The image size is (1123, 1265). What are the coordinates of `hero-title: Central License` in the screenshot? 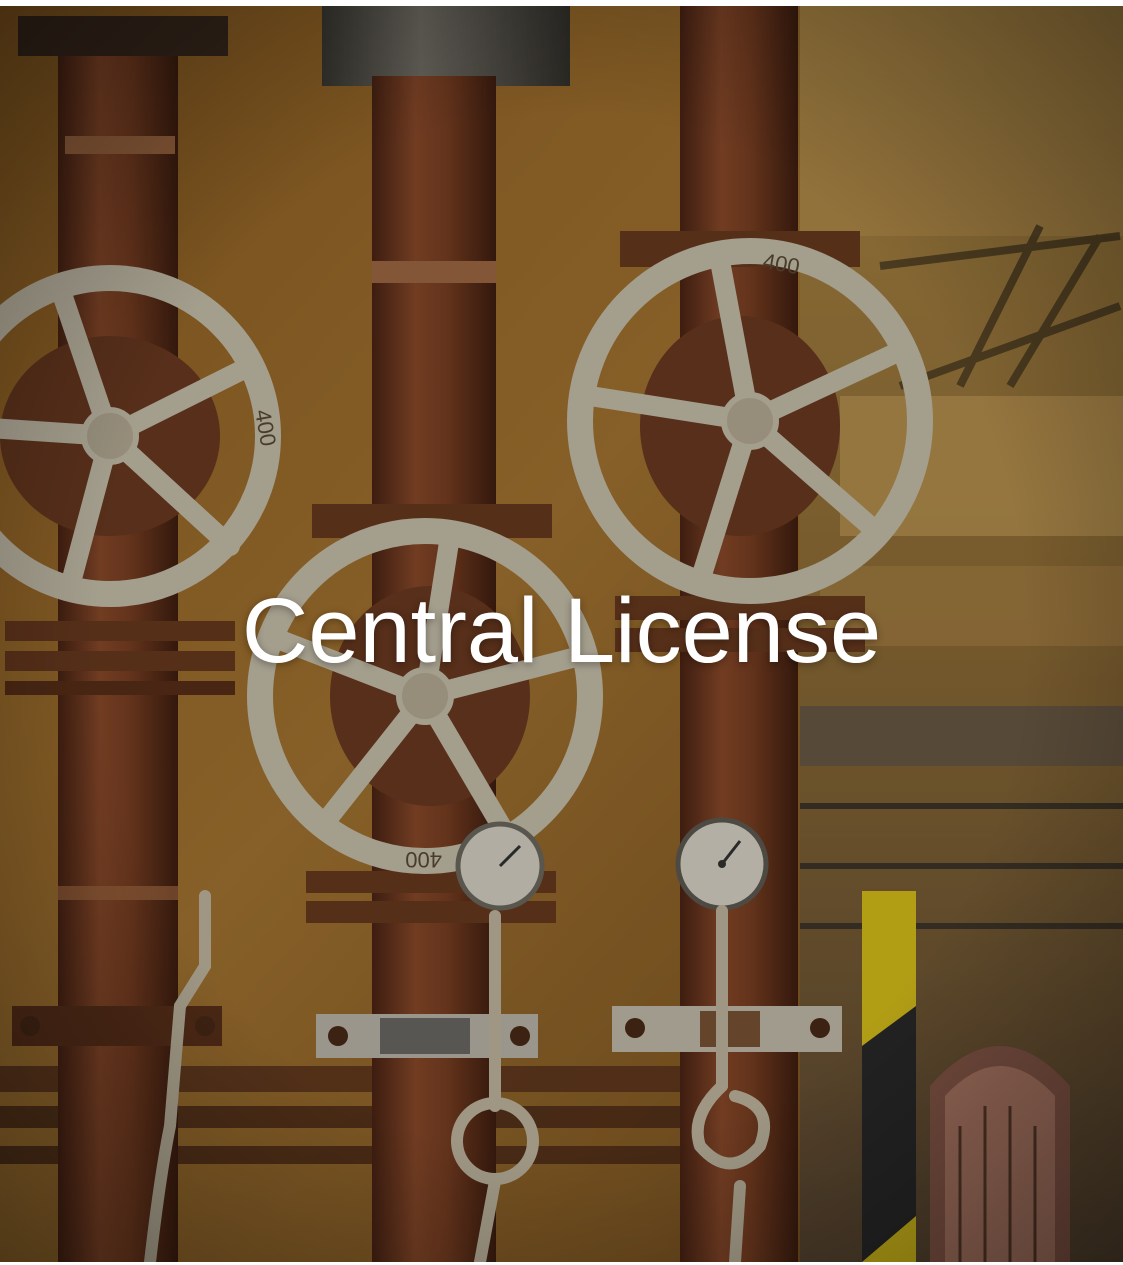 It's located at (561, 630).